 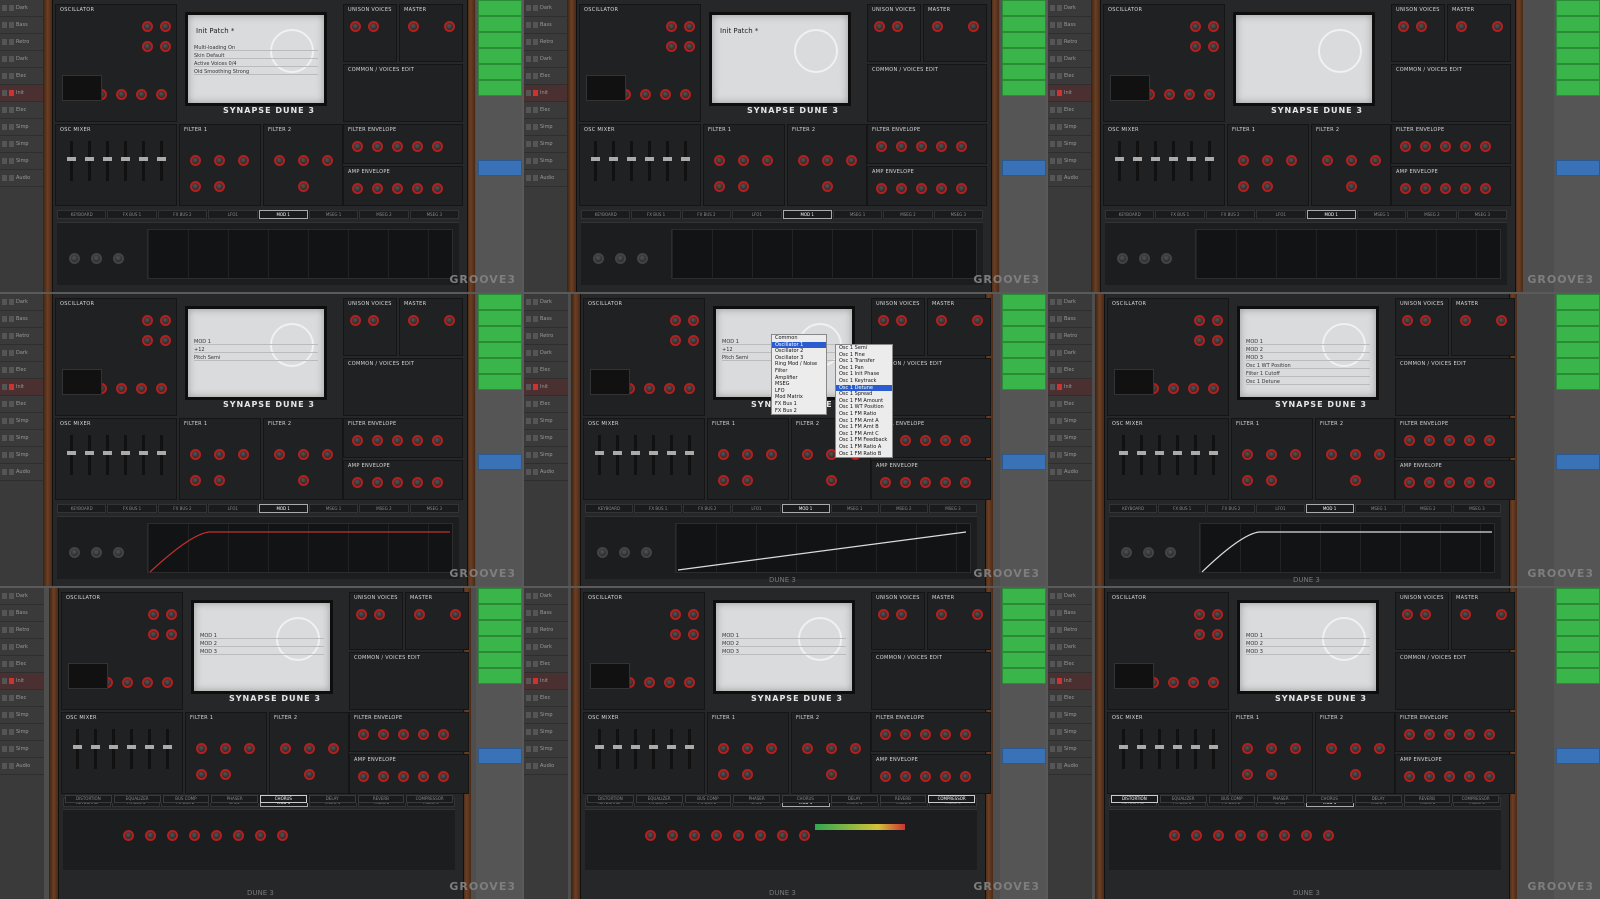 What do you see at coordinates (854, 799) in the screenshot?
I see `fx-tab: DELAY` at bounding box center [854, 799].